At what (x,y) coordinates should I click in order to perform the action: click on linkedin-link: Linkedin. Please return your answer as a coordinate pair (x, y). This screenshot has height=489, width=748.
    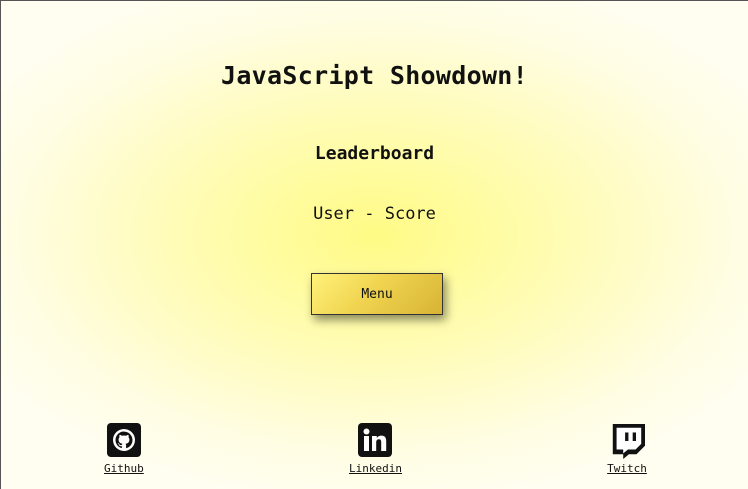
    Looking at the image, I should click on (375, 449).